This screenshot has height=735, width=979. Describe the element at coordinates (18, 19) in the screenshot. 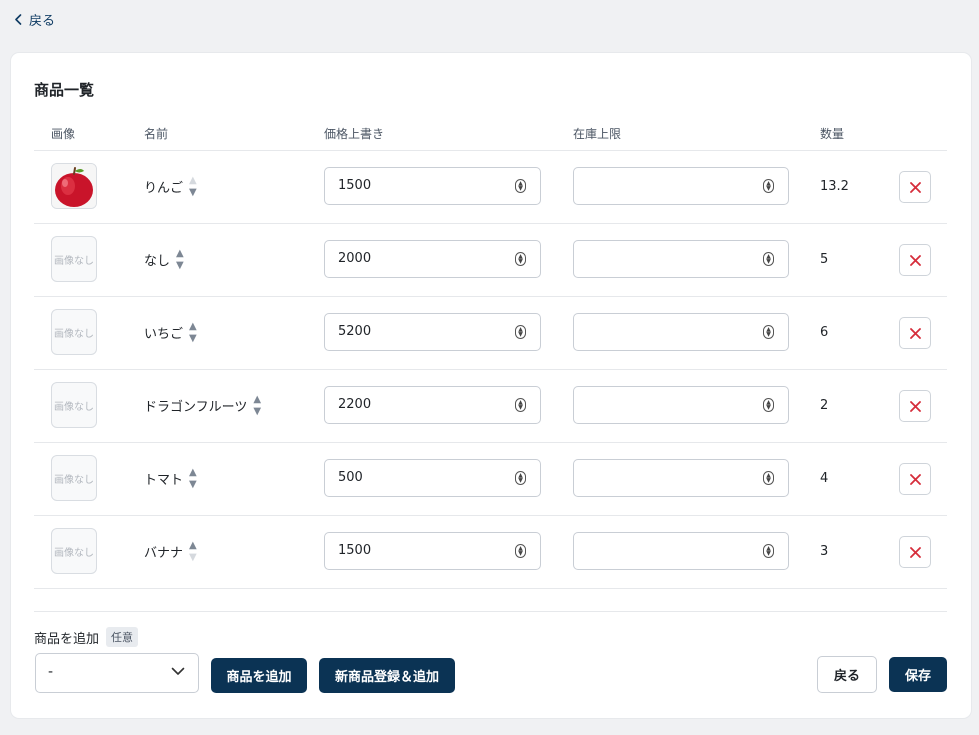

I see `chevron-left-icon` at that location.